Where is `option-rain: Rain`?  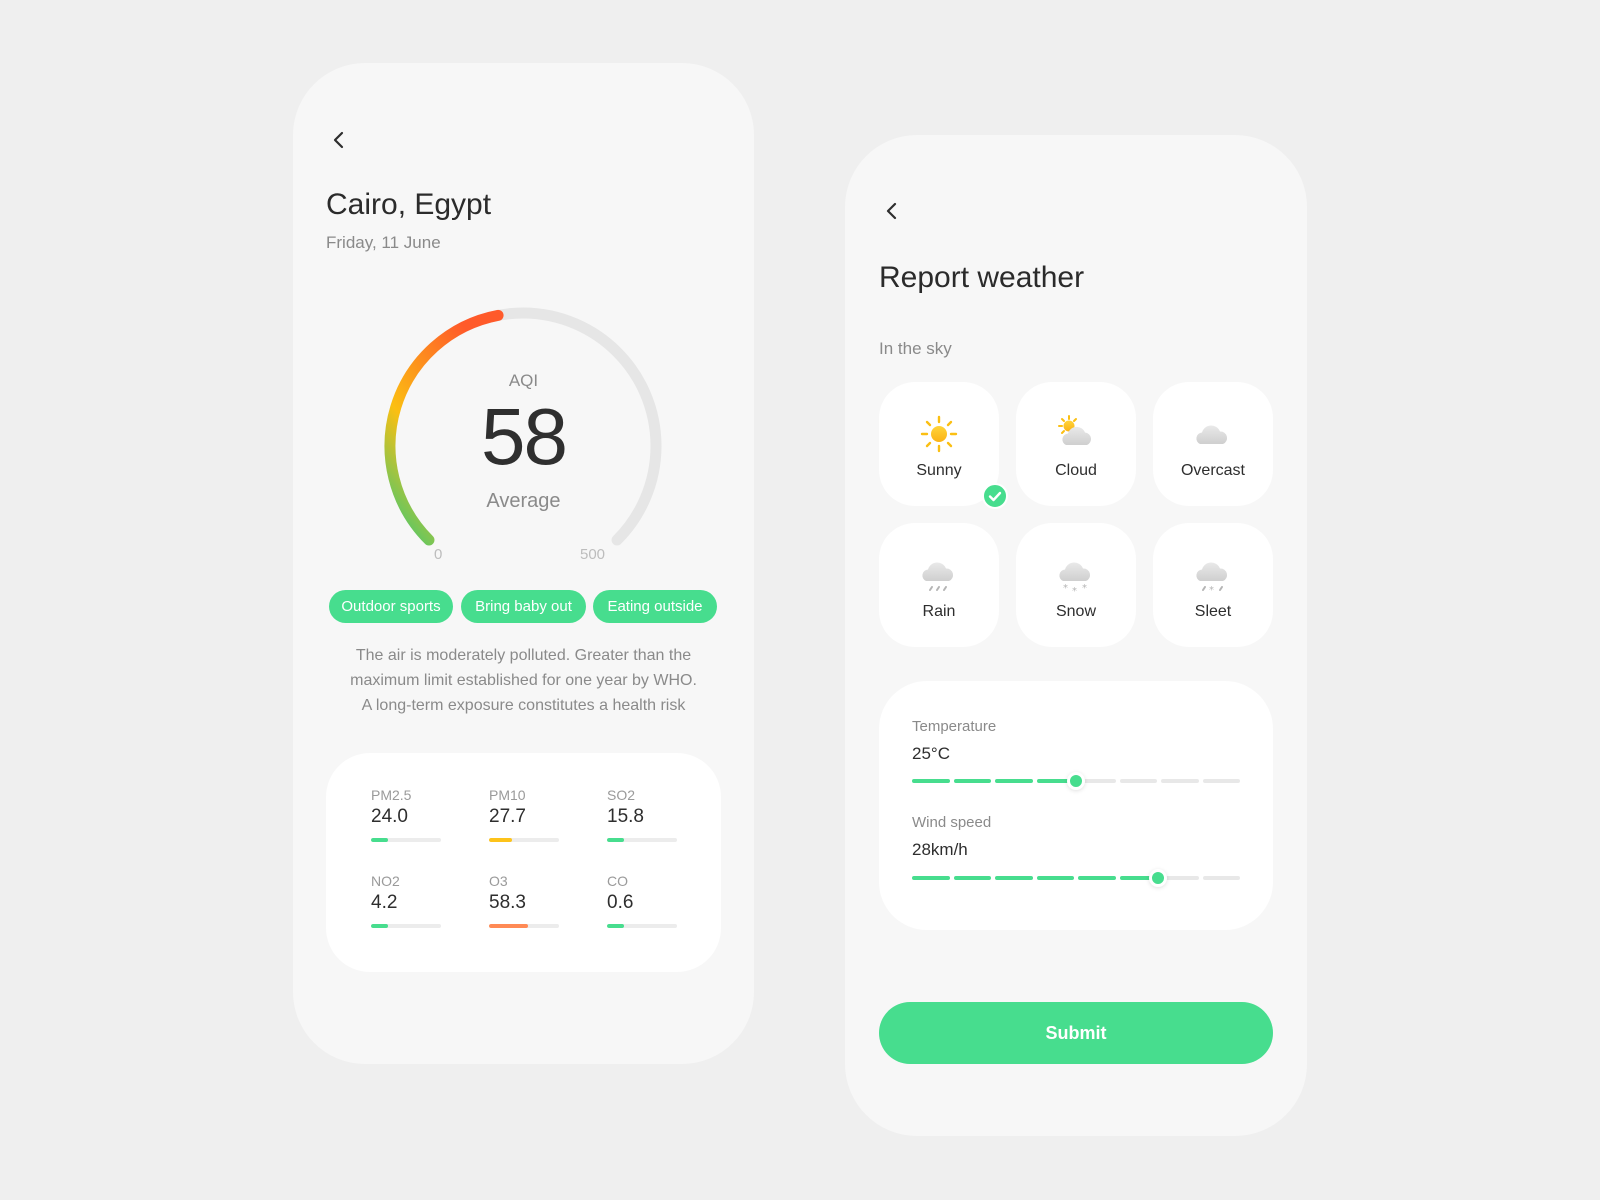
option-rain: Rain is located at coordinates (939, 585).